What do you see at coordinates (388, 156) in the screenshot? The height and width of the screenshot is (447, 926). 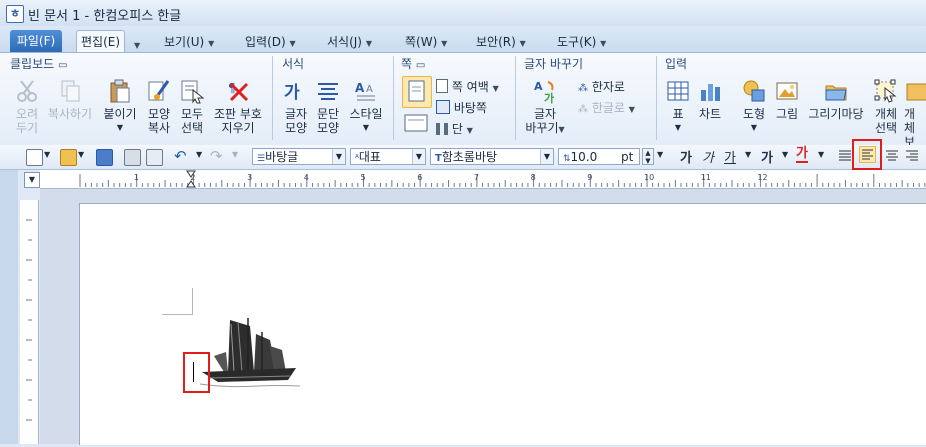 I see `language-combo: ᴬ대표 ▼` at bounding box center [388, 156].